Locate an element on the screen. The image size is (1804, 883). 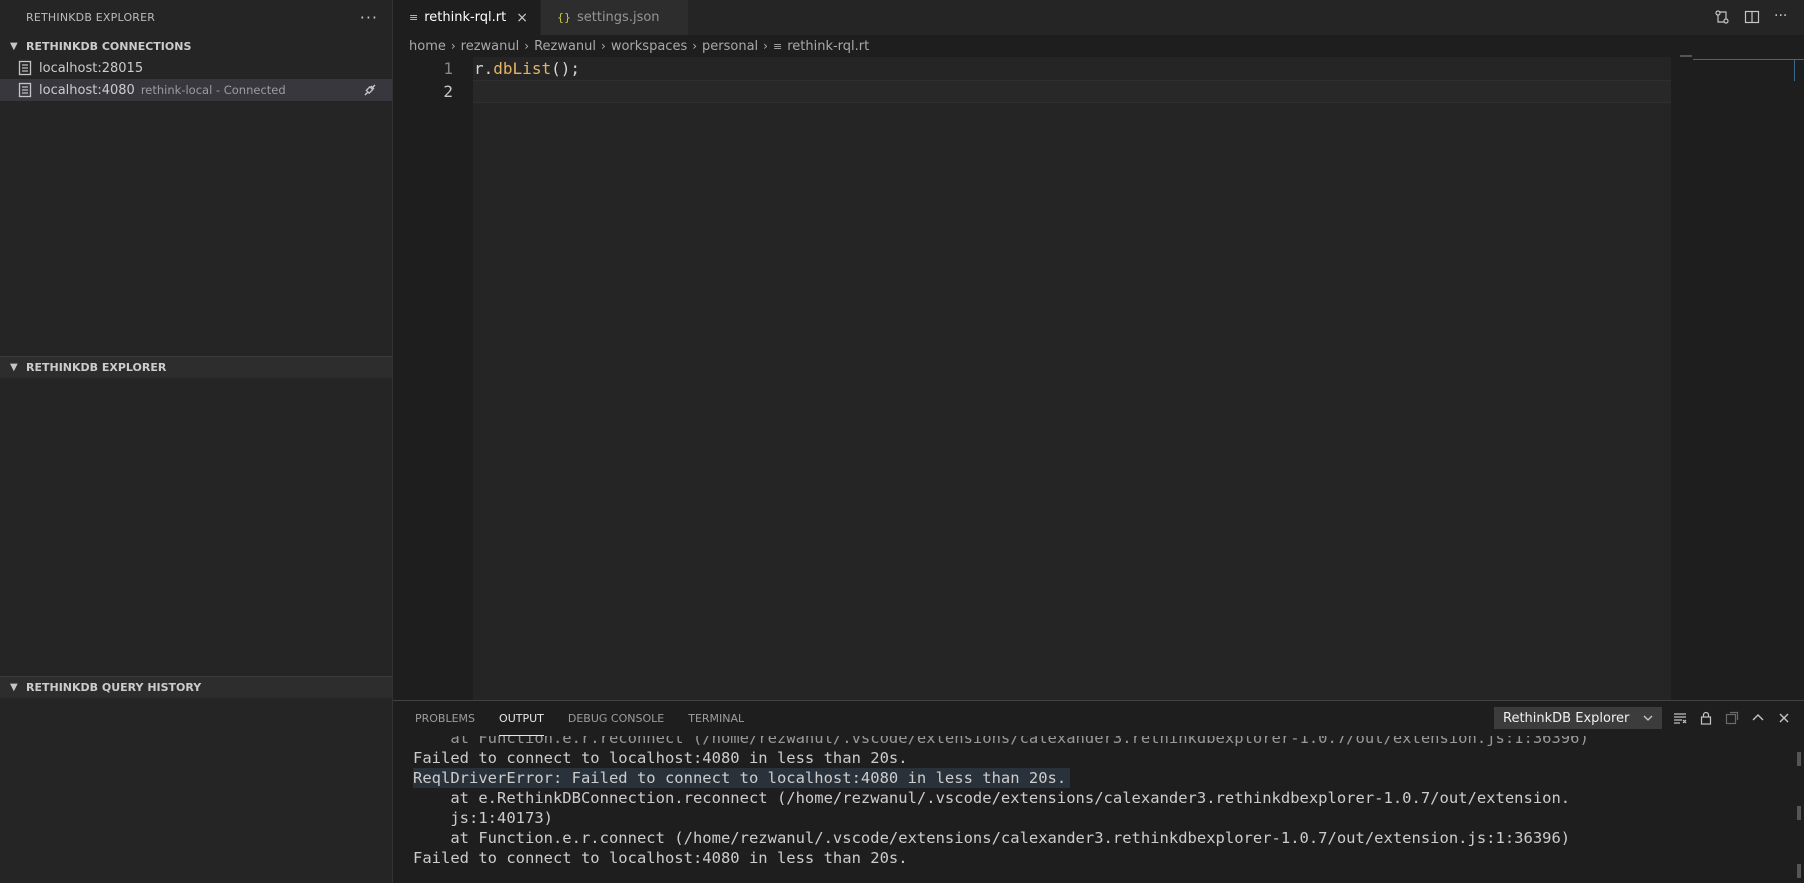
line-number-gutter: 1 2 is located at coordinates (433, 80).